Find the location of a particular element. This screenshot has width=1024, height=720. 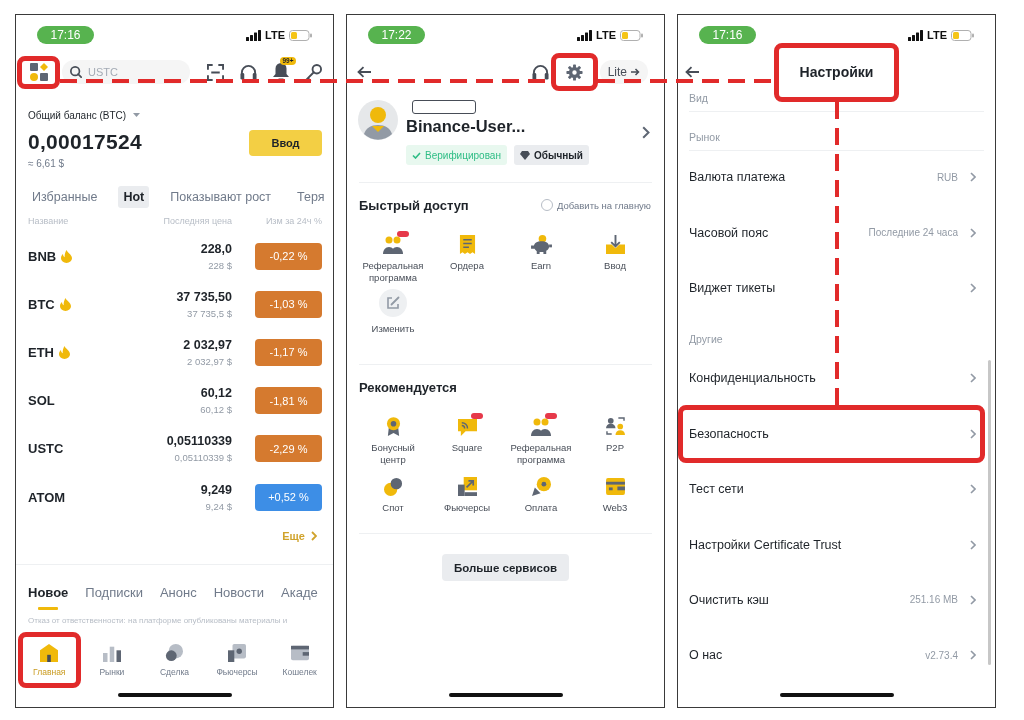

news-tab: Акаде is located at coordinates (299, 598).